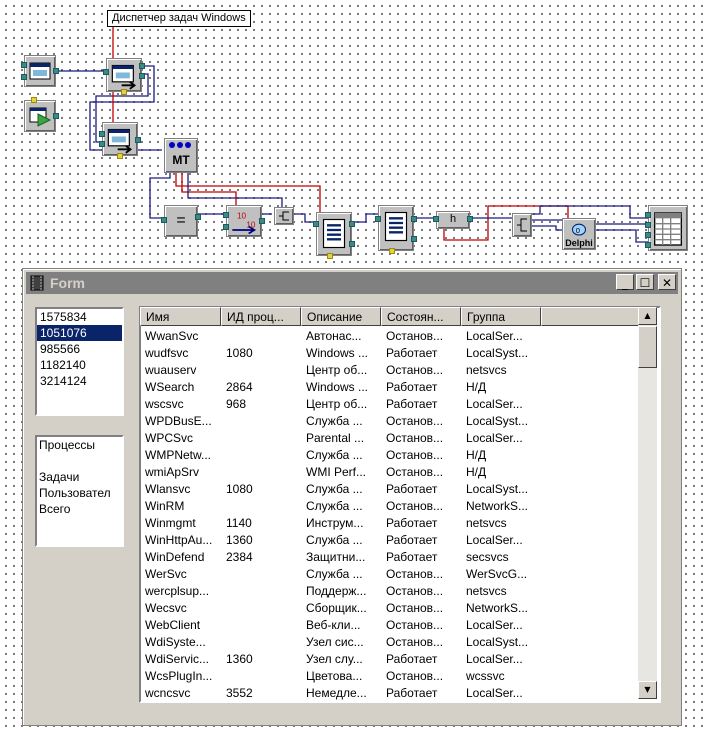 This screenshot has width=706, height=732. I want to click on stepper-component: 10 10, so click(244, 221).